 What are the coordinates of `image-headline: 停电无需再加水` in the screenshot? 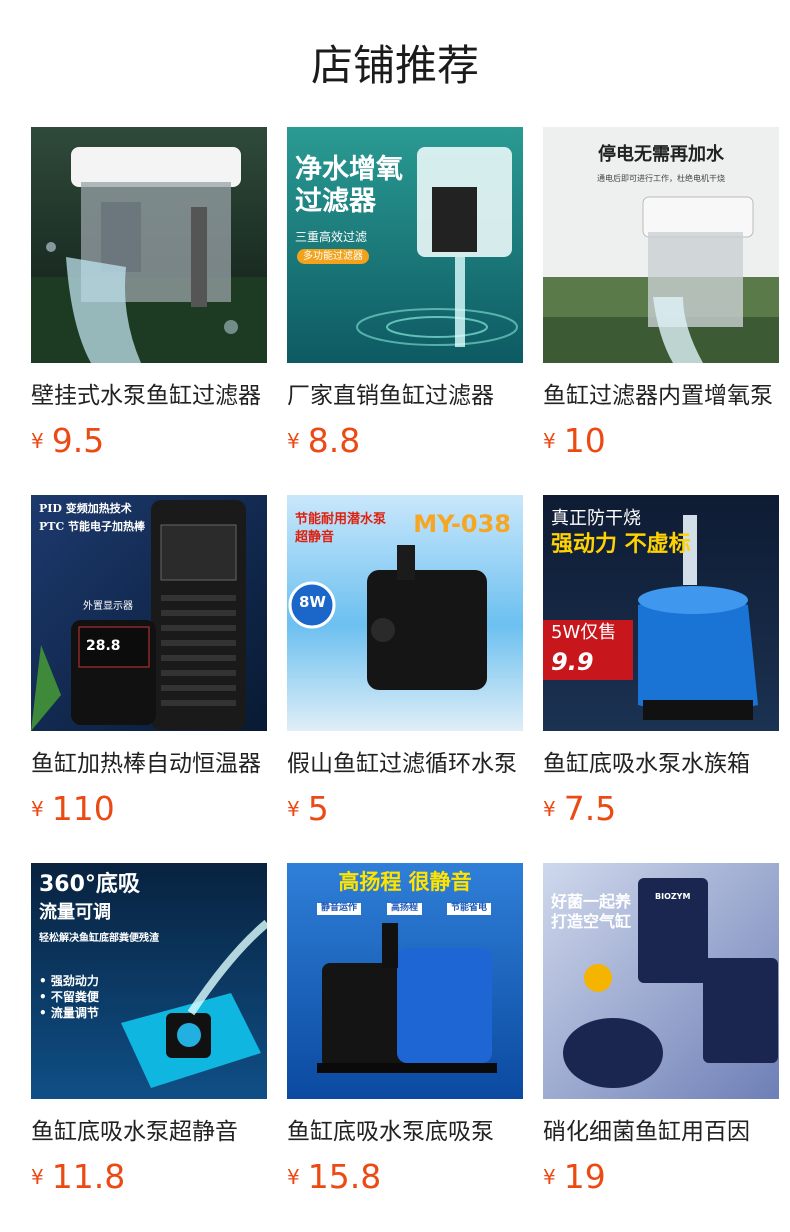 It's located at (661, 154).